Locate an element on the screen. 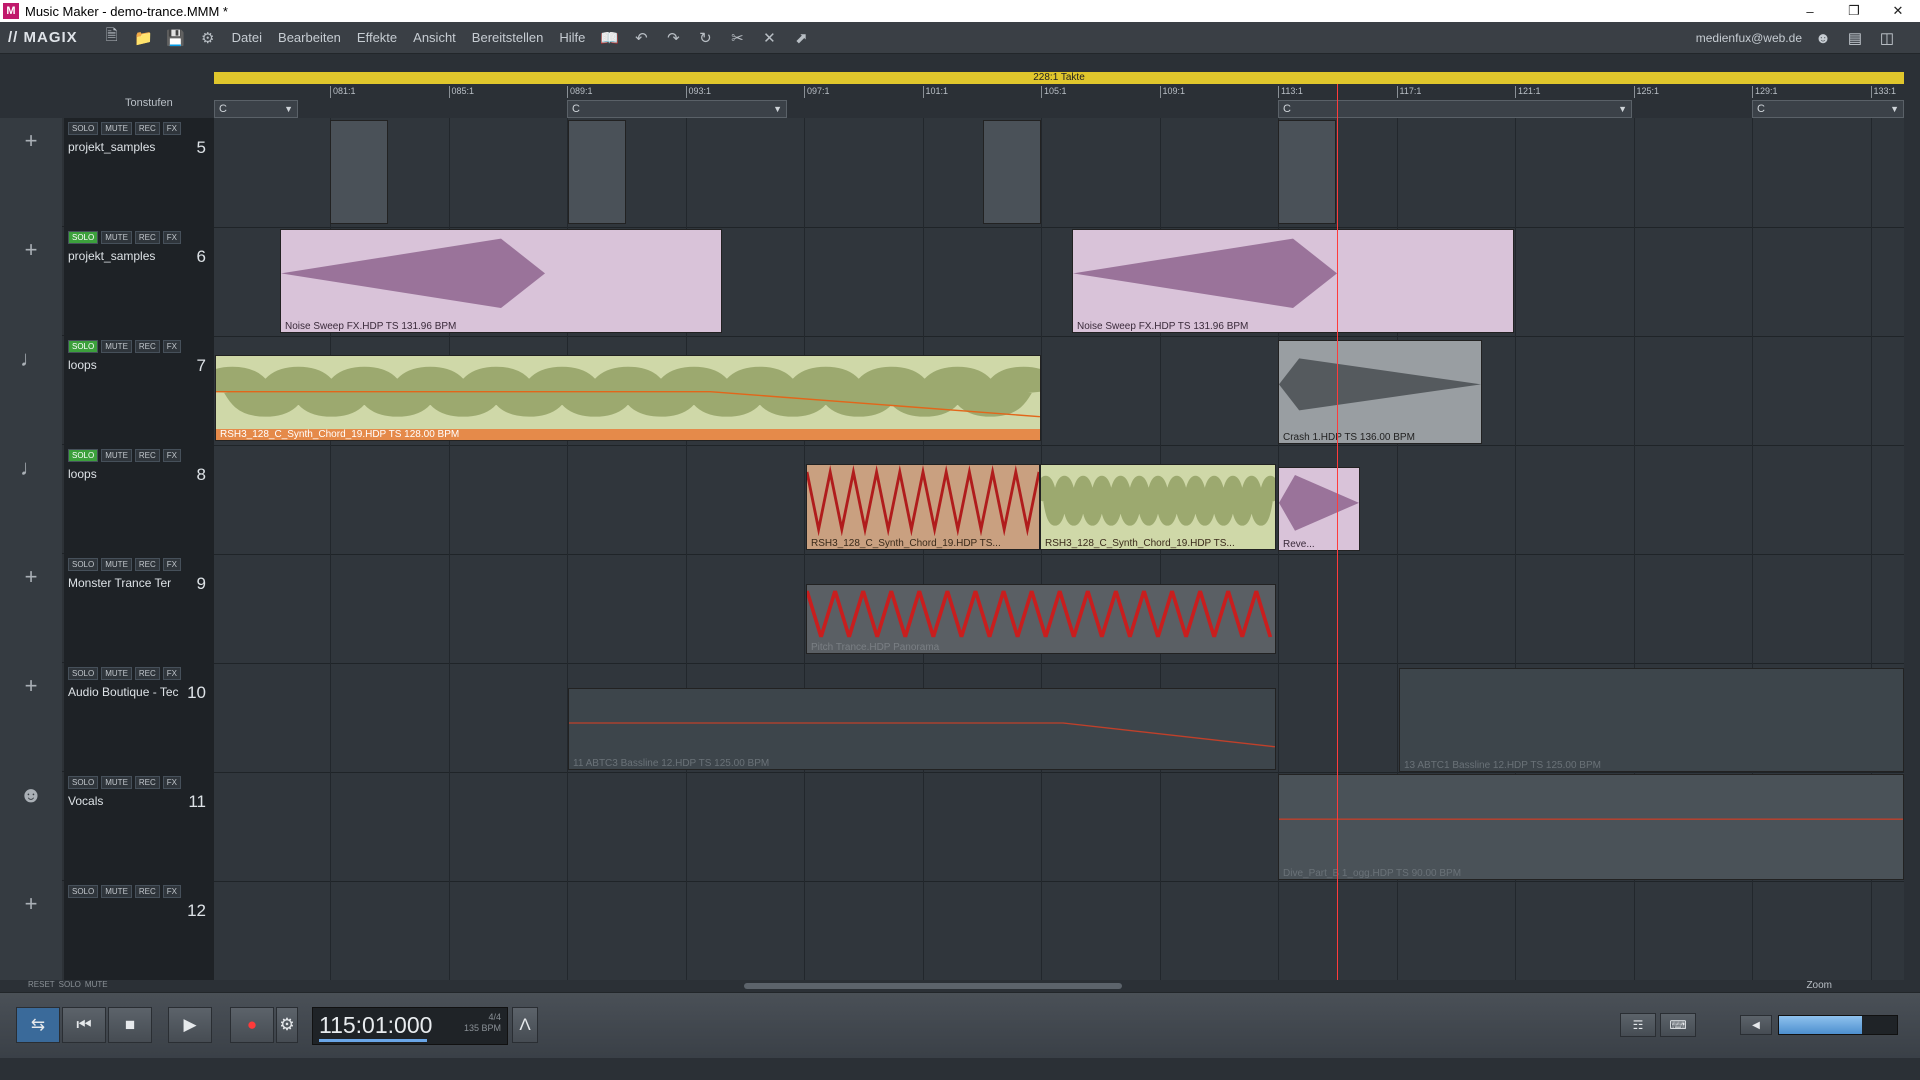 Image resolution: width=1920 pixels, height=1080 pixels. track-header: ♩ SOLO MUTE REC FX loops 7 is located at coordinates (107, 390).